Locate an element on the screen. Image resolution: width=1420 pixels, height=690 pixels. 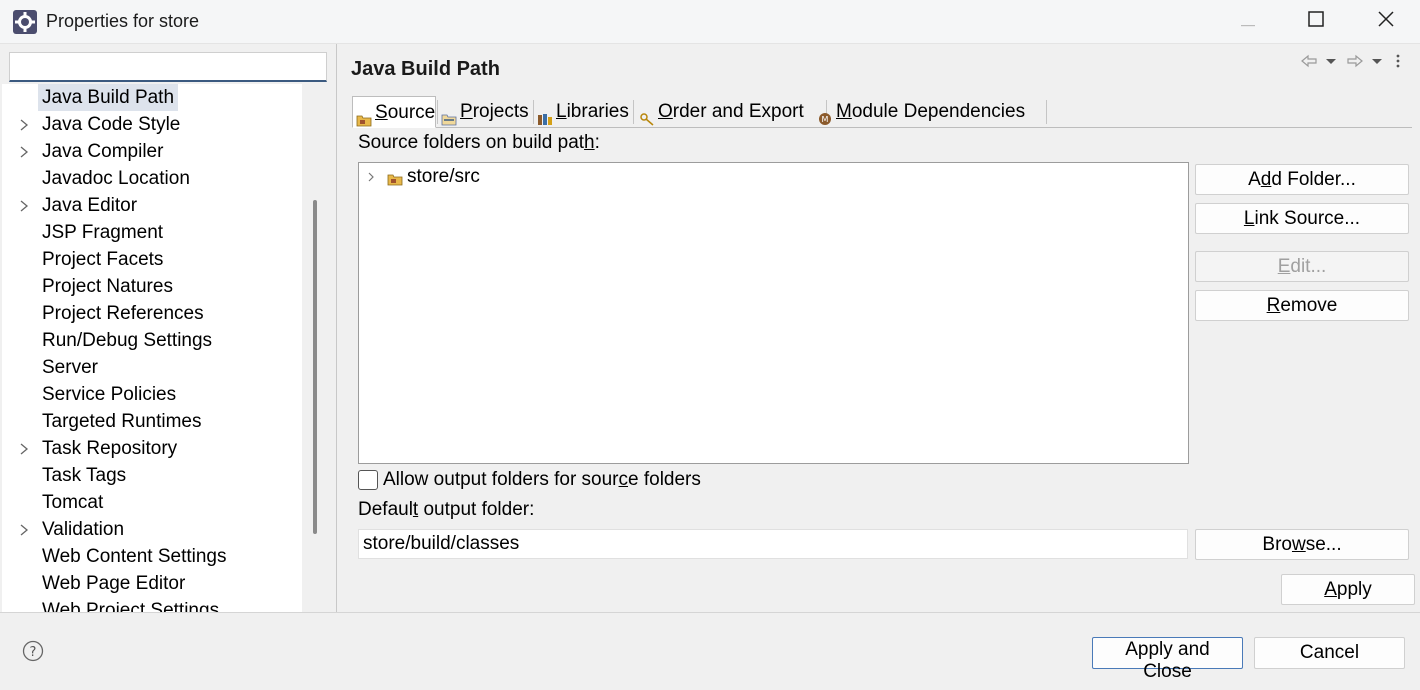
title-bar: Properties for store is located at coordinates (710, 22).